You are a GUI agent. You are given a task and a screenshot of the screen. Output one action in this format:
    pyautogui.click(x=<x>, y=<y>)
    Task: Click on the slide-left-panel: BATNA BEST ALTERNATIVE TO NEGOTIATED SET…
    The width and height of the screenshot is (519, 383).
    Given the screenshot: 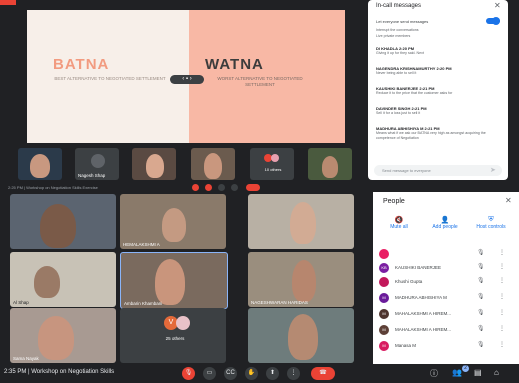 What is the action you would take?
    pyautogui.click(x=108, y=76)
    